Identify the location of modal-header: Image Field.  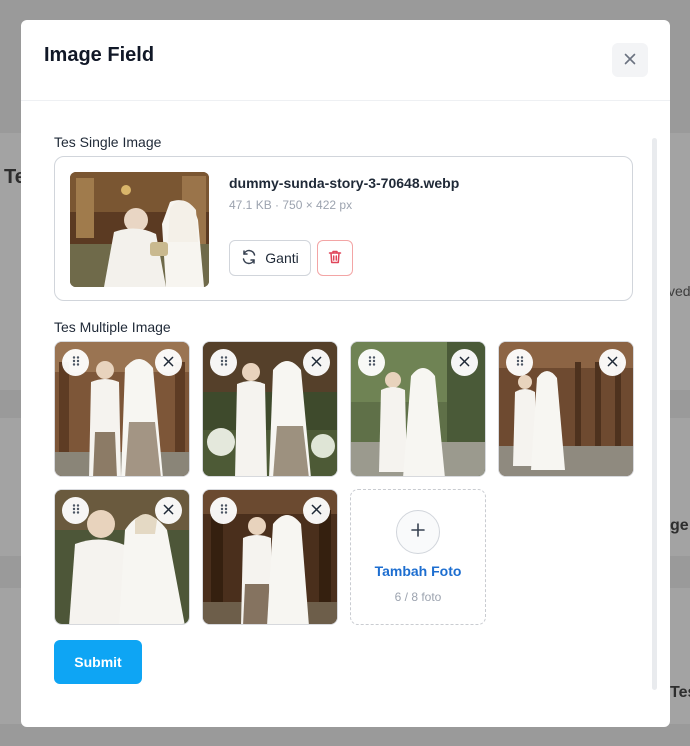
(345, 60).